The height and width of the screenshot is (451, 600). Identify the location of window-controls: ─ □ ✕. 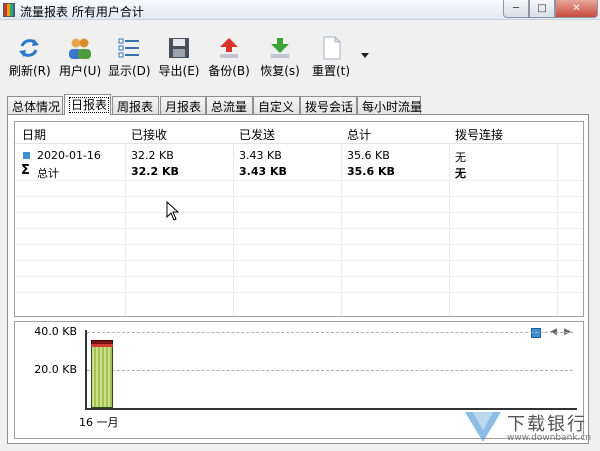
(550, 9).